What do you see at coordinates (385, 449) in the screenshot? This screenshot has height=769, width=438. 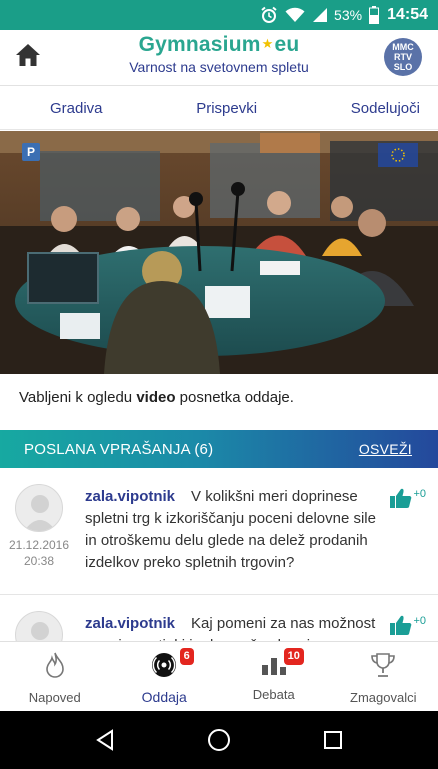 I see `refresh-button: OSVEŽI` at bounding box center [385, 449].